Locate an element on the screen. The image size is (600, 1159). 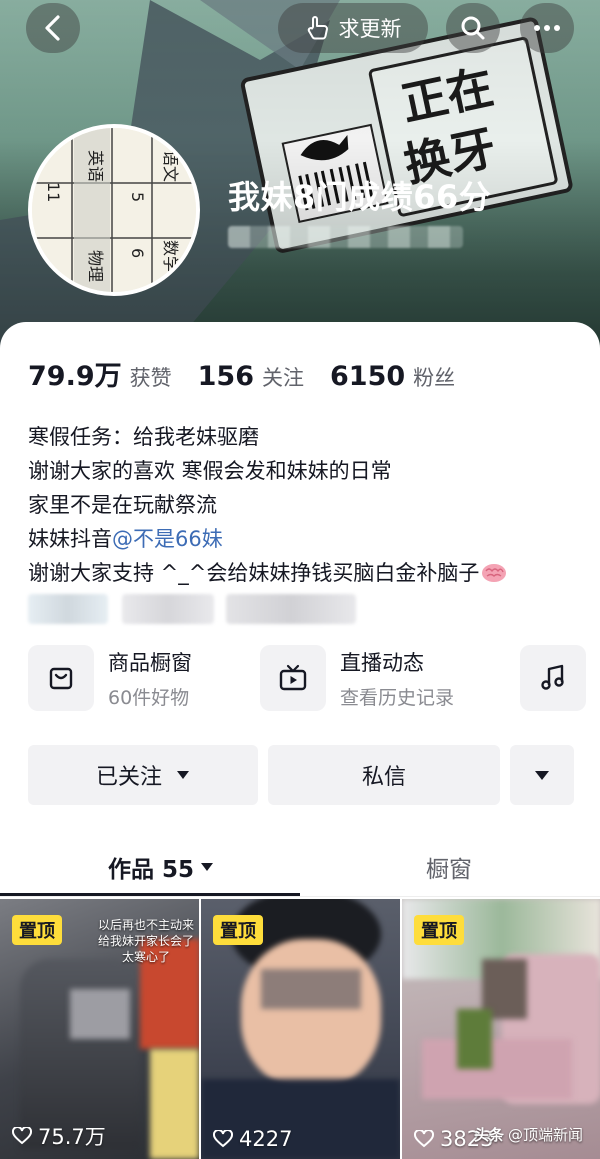
music-note-icon is located at coordinates (552, 677).